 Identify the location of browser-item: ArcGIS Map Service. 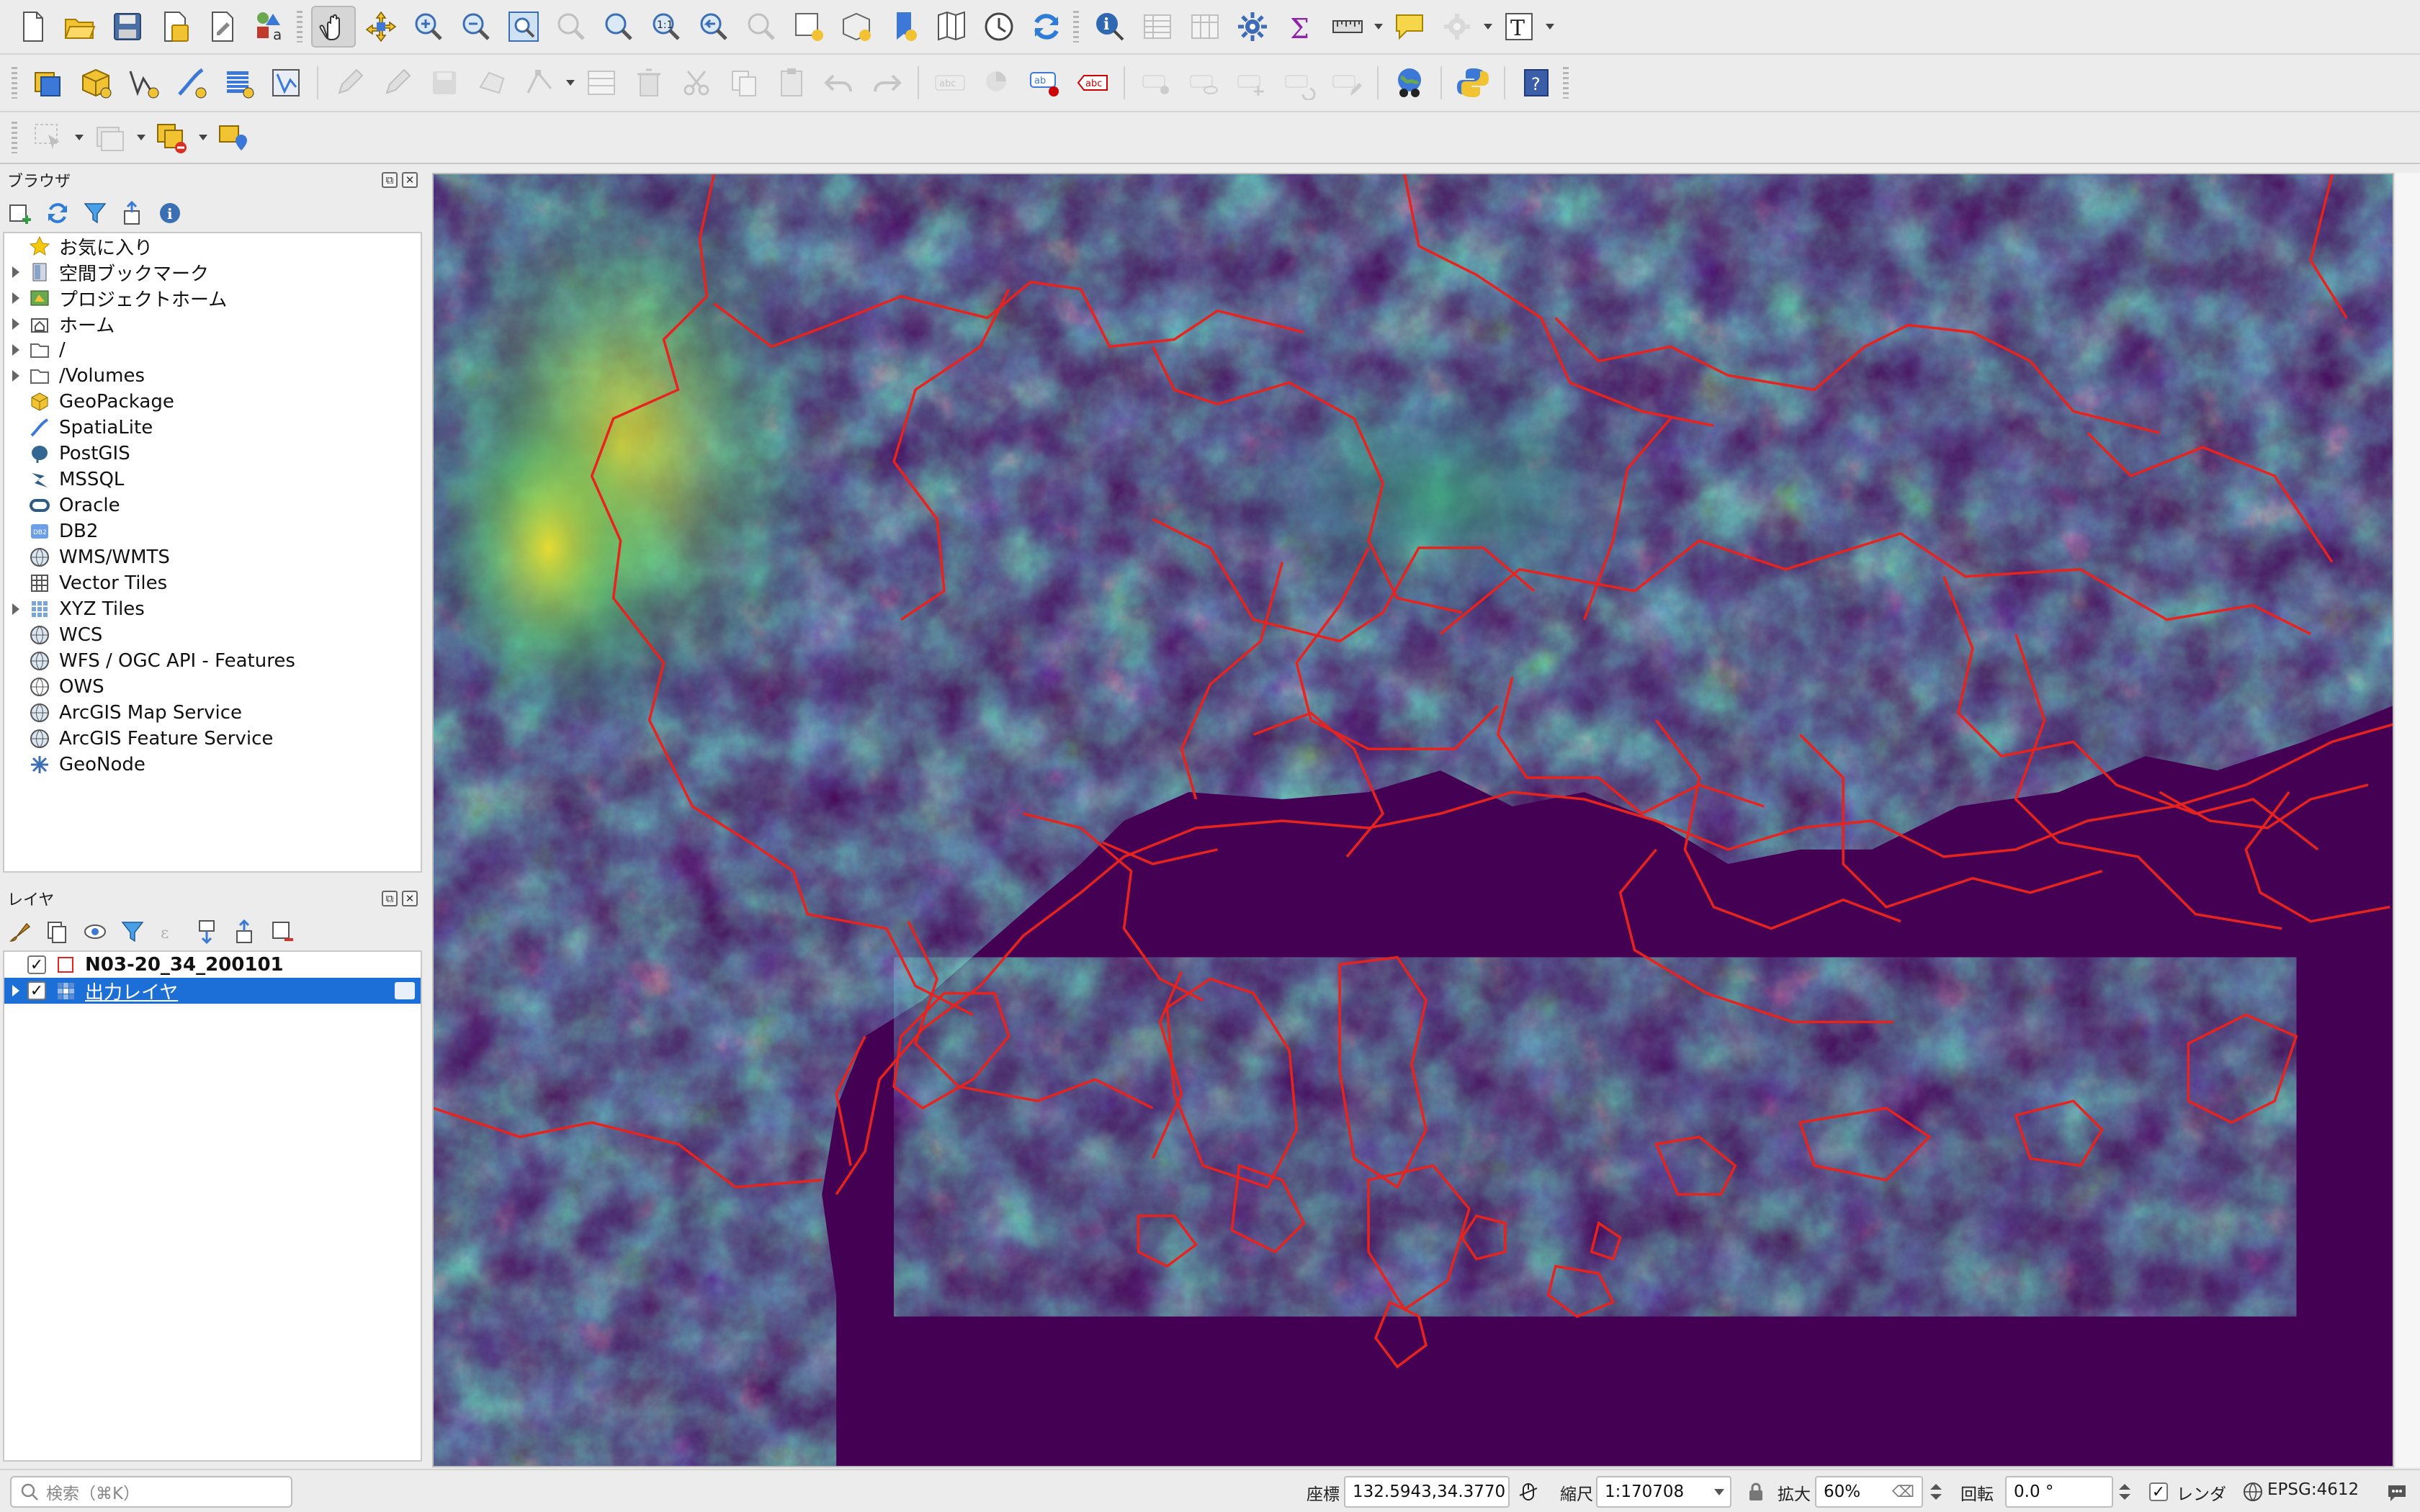
(212, 713).